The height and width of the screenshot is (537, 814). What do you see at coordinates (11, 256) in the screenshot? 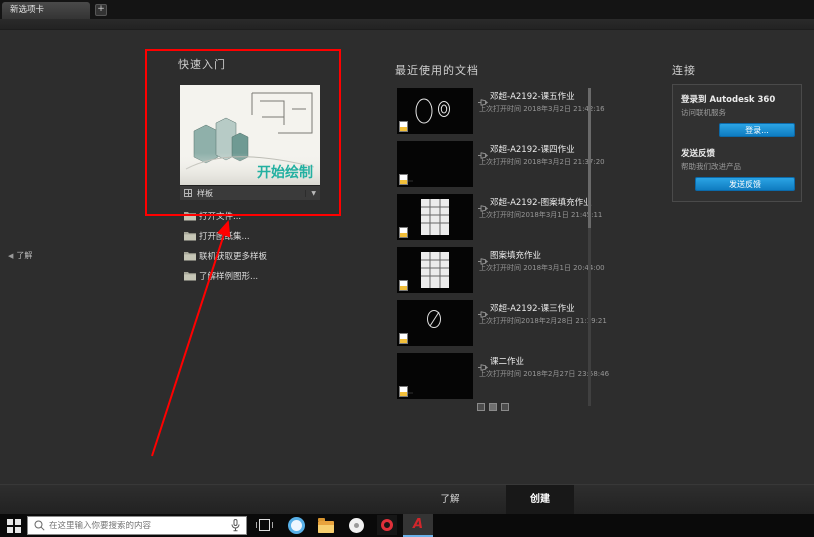
I see `chevron-left-icon: ◀` at bounding box center [11, 256].